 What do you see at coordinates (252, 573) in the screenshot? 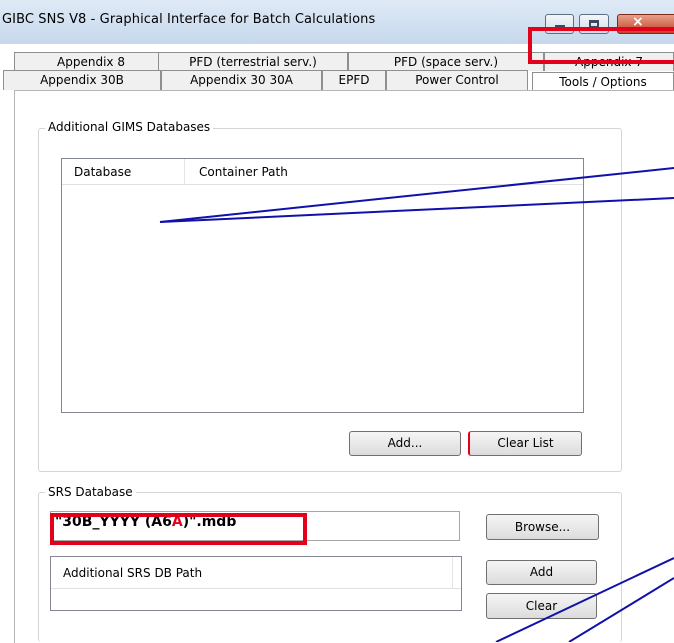
I see `column-additional-srs-path: Additional SRS DB Path` at bounding box center [252, 573].